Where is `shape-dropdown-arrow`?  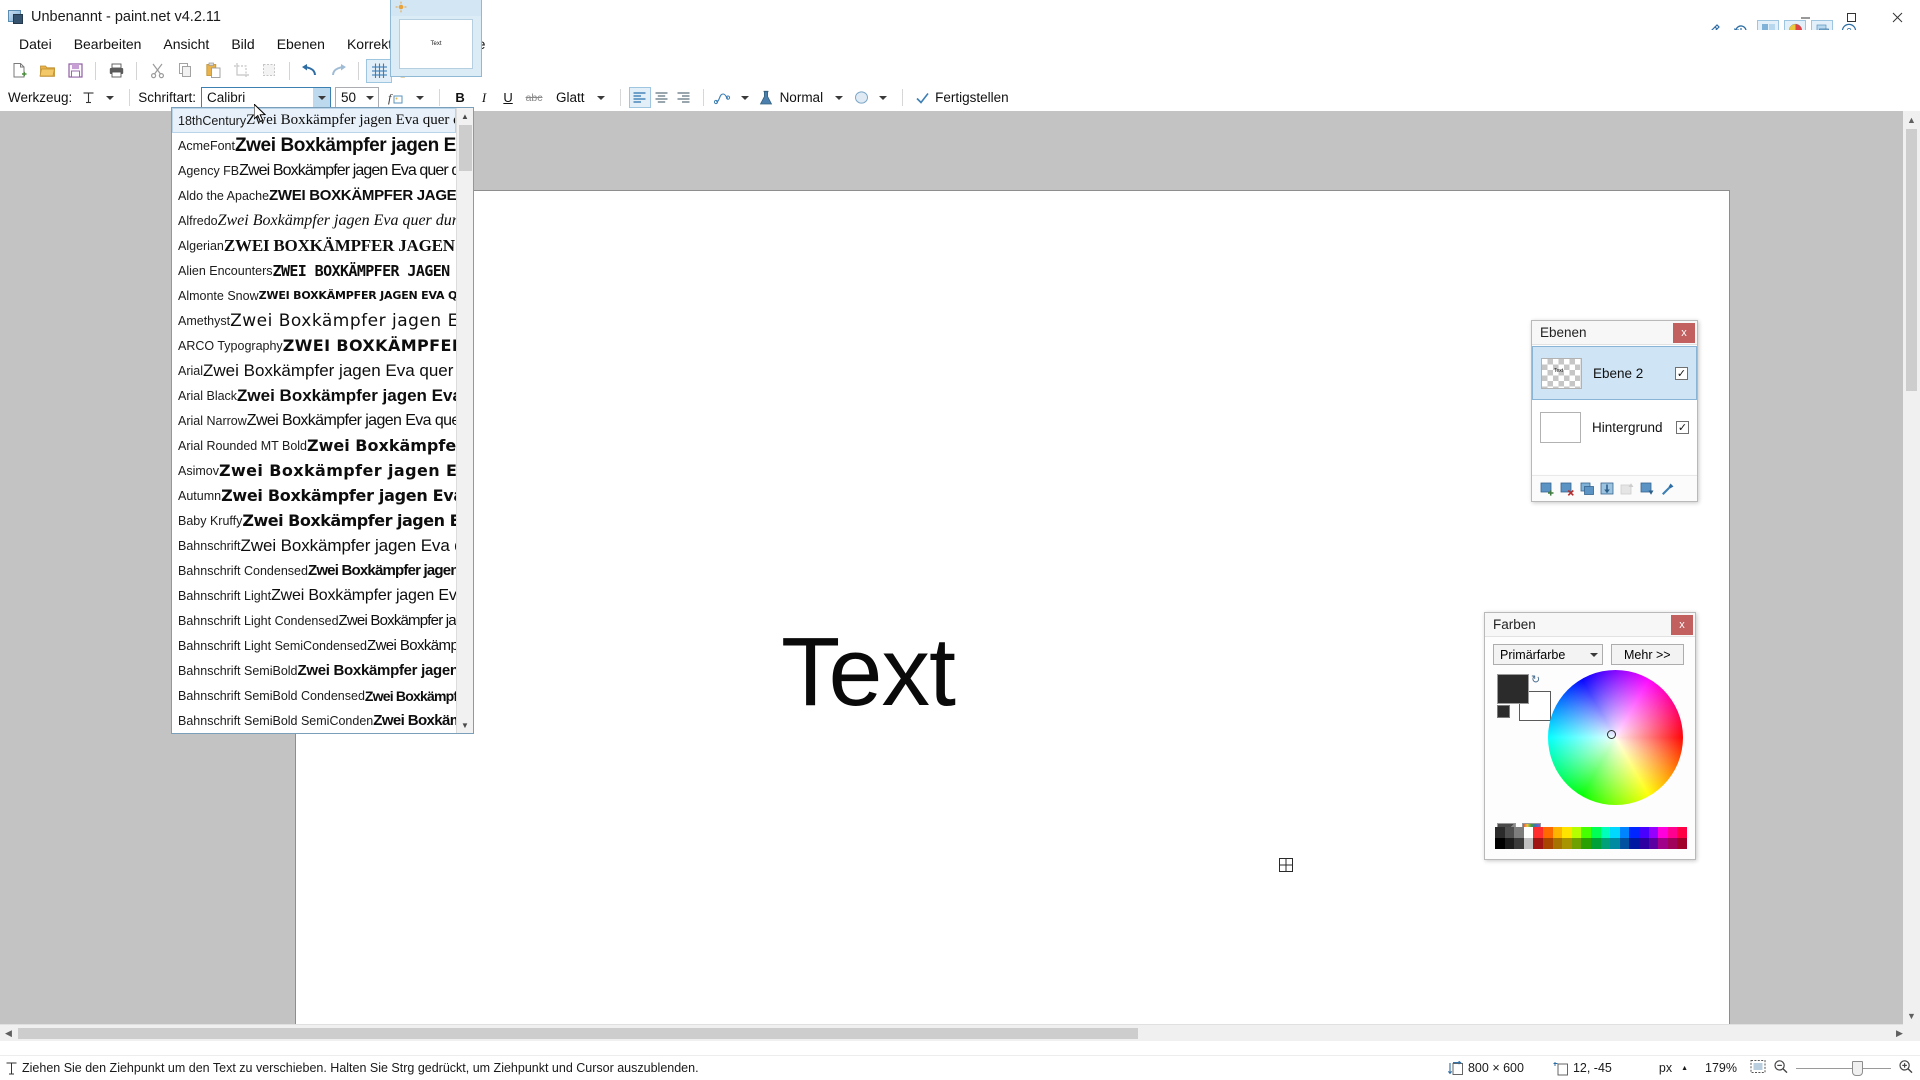 shape-dropdown-arrow is located at coordinates (883, 97).